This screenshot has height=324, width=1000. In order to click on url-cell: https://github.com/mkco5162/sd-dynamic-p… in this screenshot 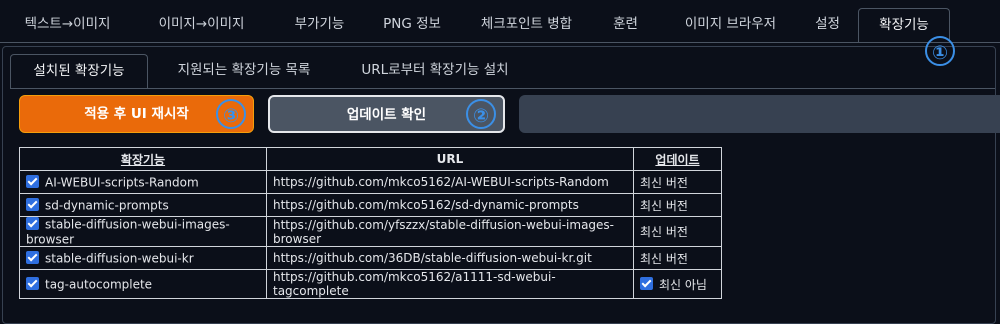, I will do `click(450, 205)`.